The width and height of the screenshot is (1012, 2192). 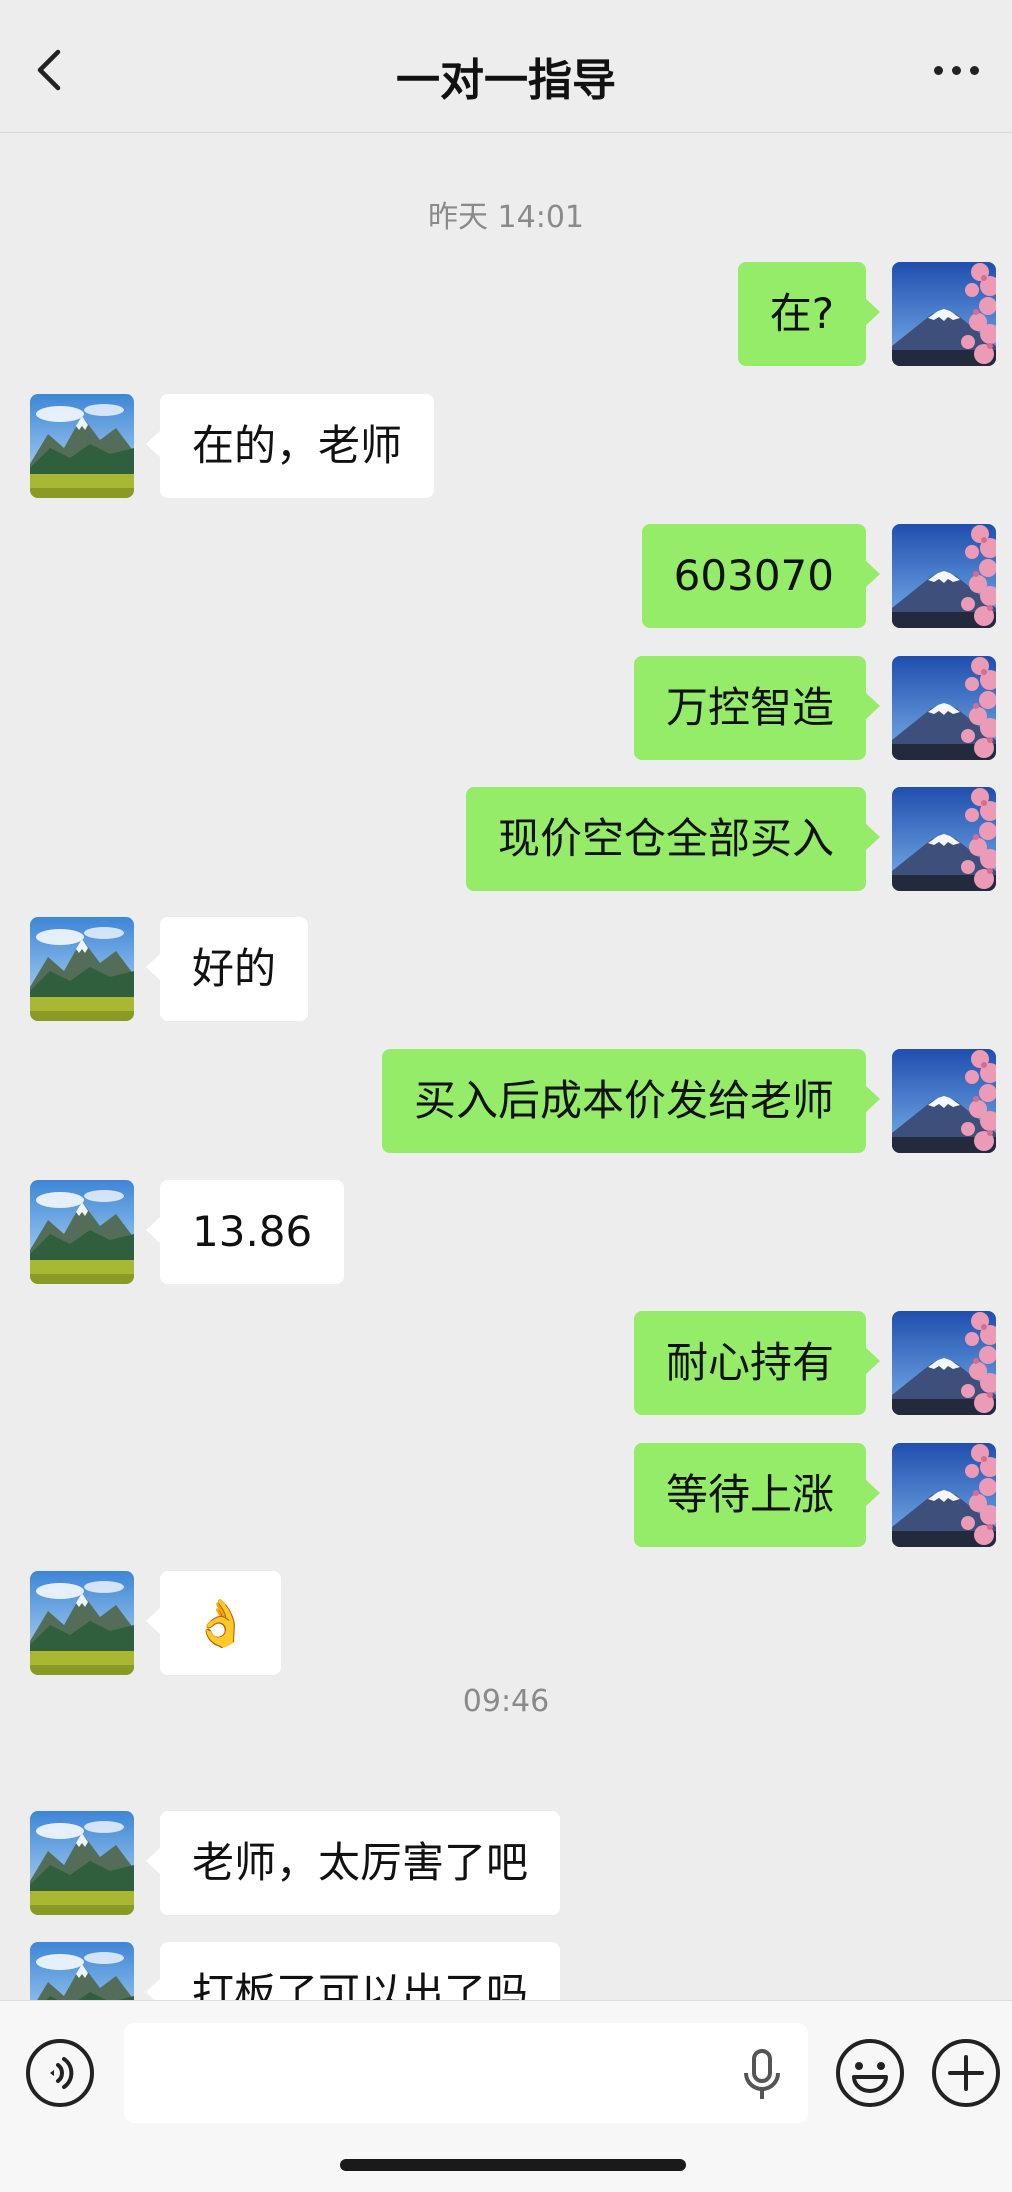 I want to click on plus-icon, so click(x=966, y=2073).